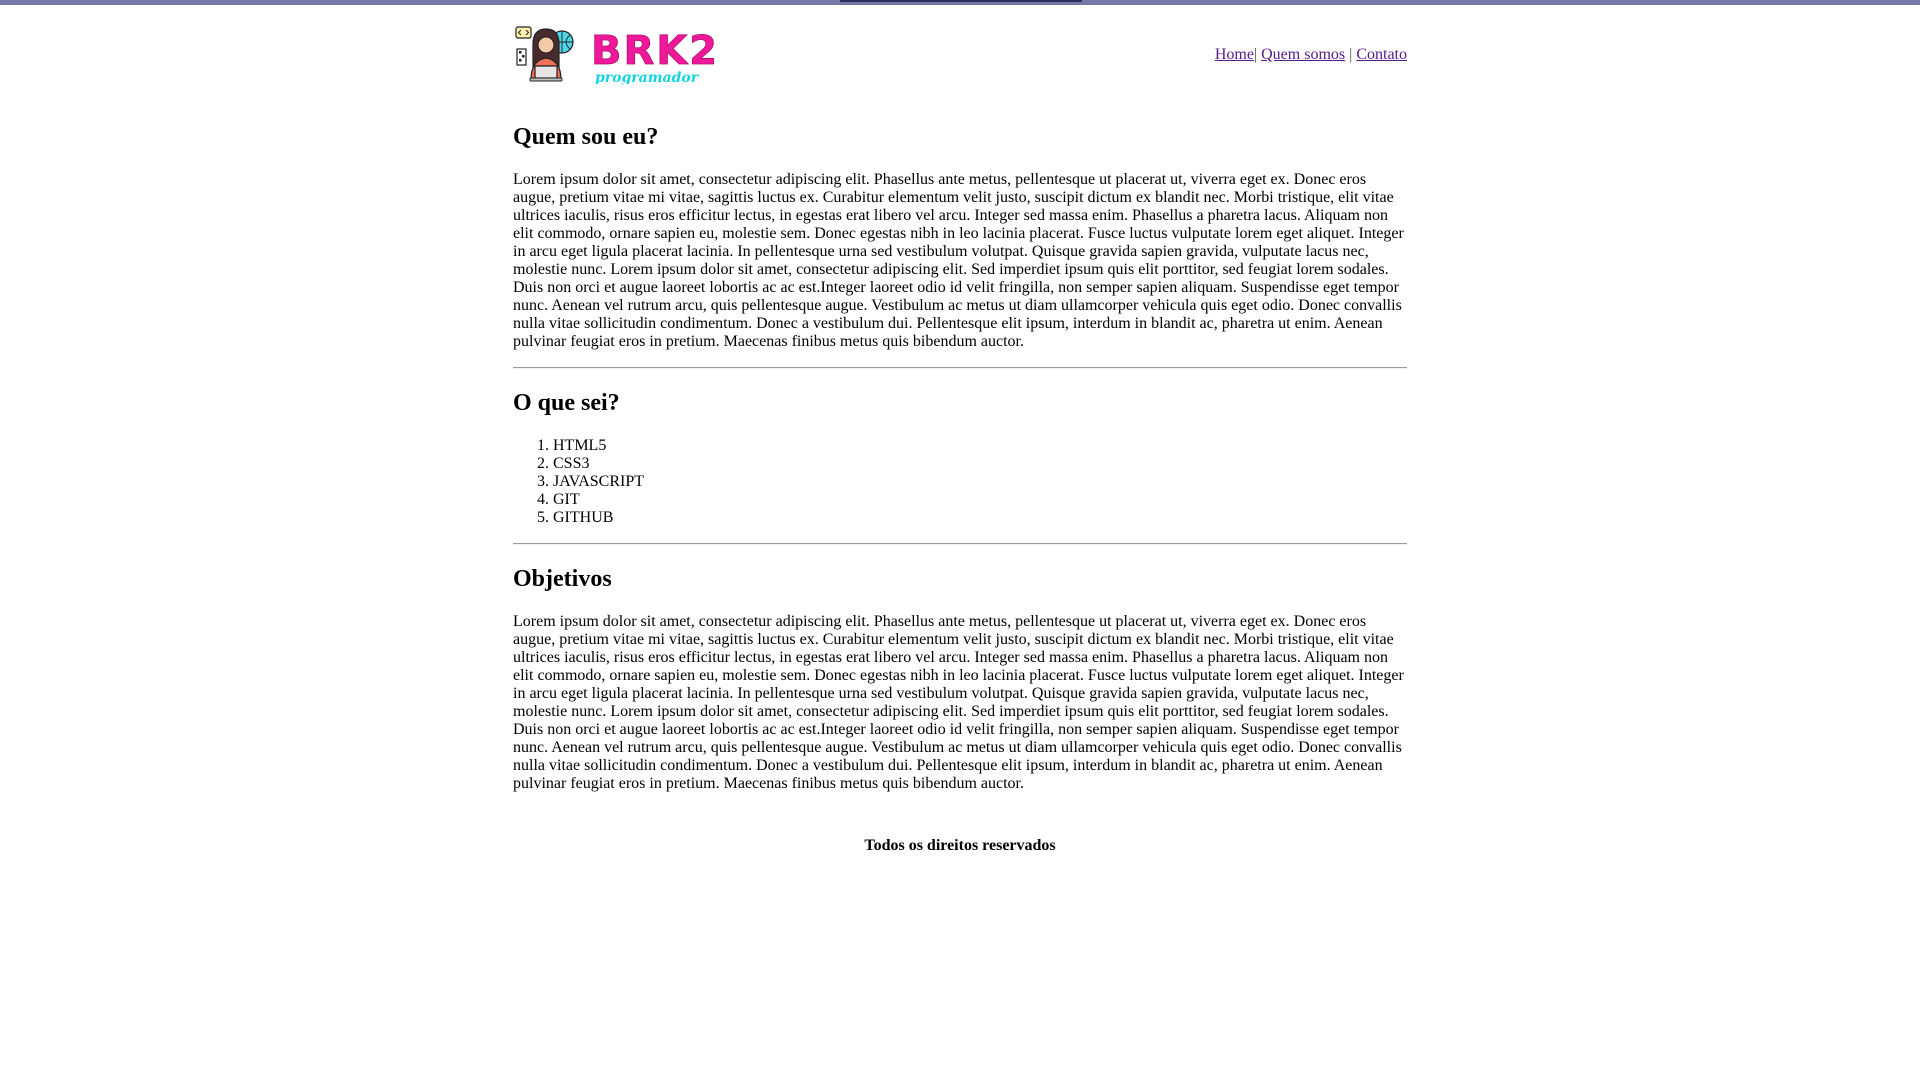 The height and width of the screenshot is (1080, 1920). What do you see at coordinates (586, 137) in the screenshot?
I see `about-title: Quem sou eu?` at bounding box center [586, 137].